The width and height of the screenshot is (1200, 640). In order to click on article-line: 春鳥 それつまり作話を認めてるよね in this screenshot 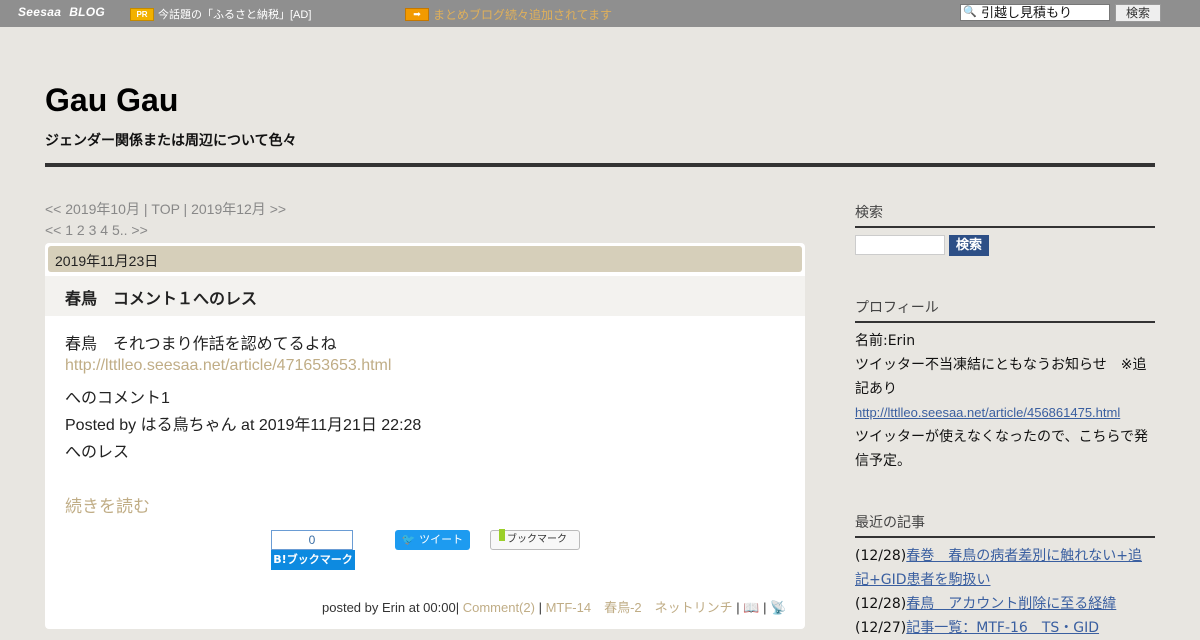, I will do `click(201, 344)`.